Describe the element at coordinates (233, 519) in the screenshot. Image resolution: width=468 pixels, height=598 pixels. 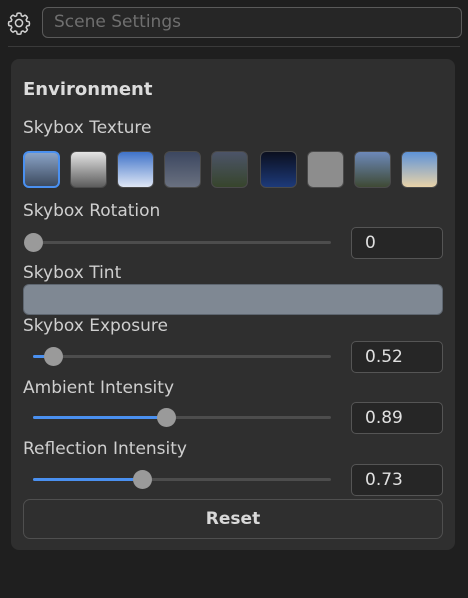
I see `reset-button: Reset` at that location.